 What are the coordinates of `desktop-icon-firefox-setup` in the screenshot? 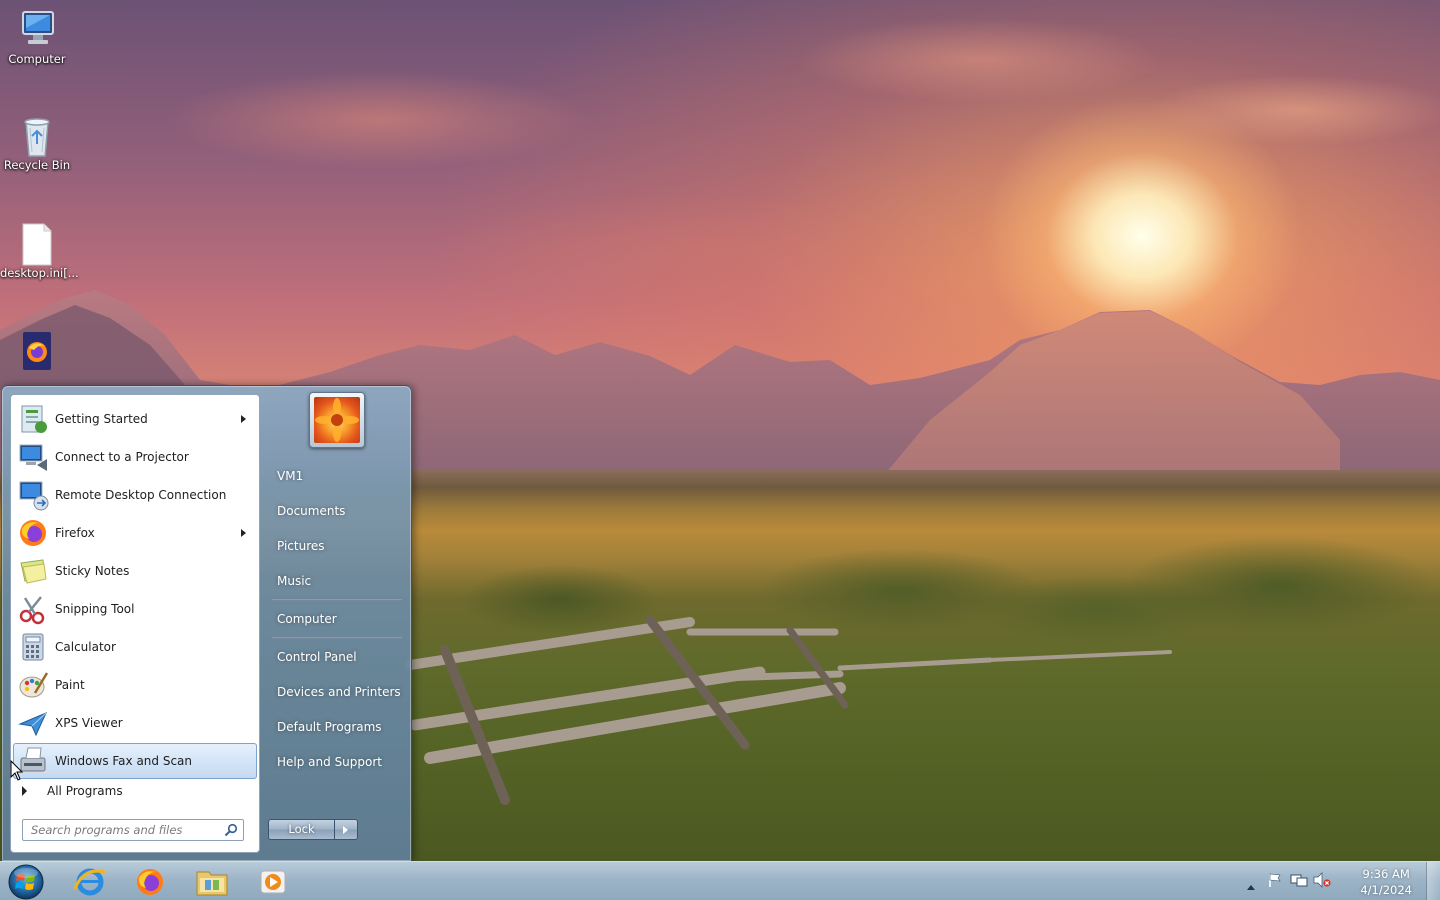 It's located at (37, 352).